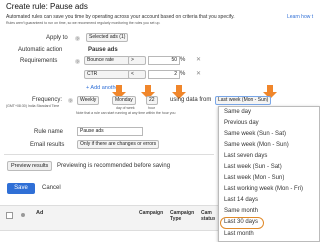 Image resolution: width=320 pixels, height=242 pixels. I want to click on column-header-campaign: Campaign, so click(151, 213).